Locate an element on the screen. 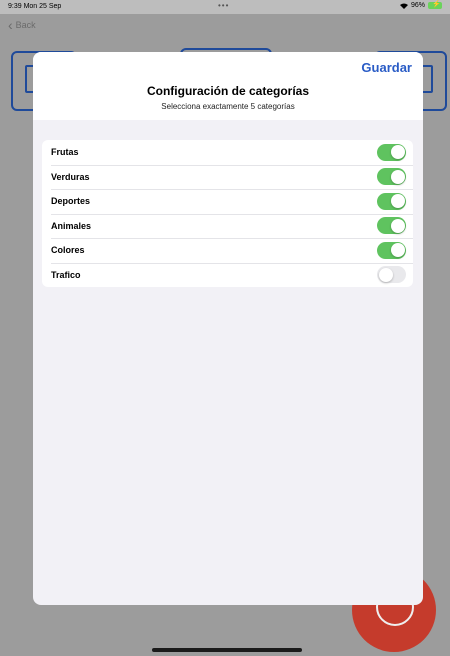 This screenshot has width=450, height=656. wifi-icon is located at coordinates (403, 6).